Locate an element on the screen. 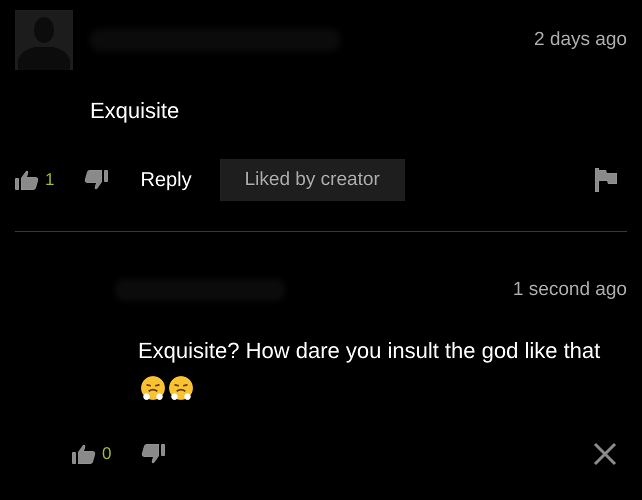 The image size is (642, 500). avatar-icon is located at coordinates (44, 40).